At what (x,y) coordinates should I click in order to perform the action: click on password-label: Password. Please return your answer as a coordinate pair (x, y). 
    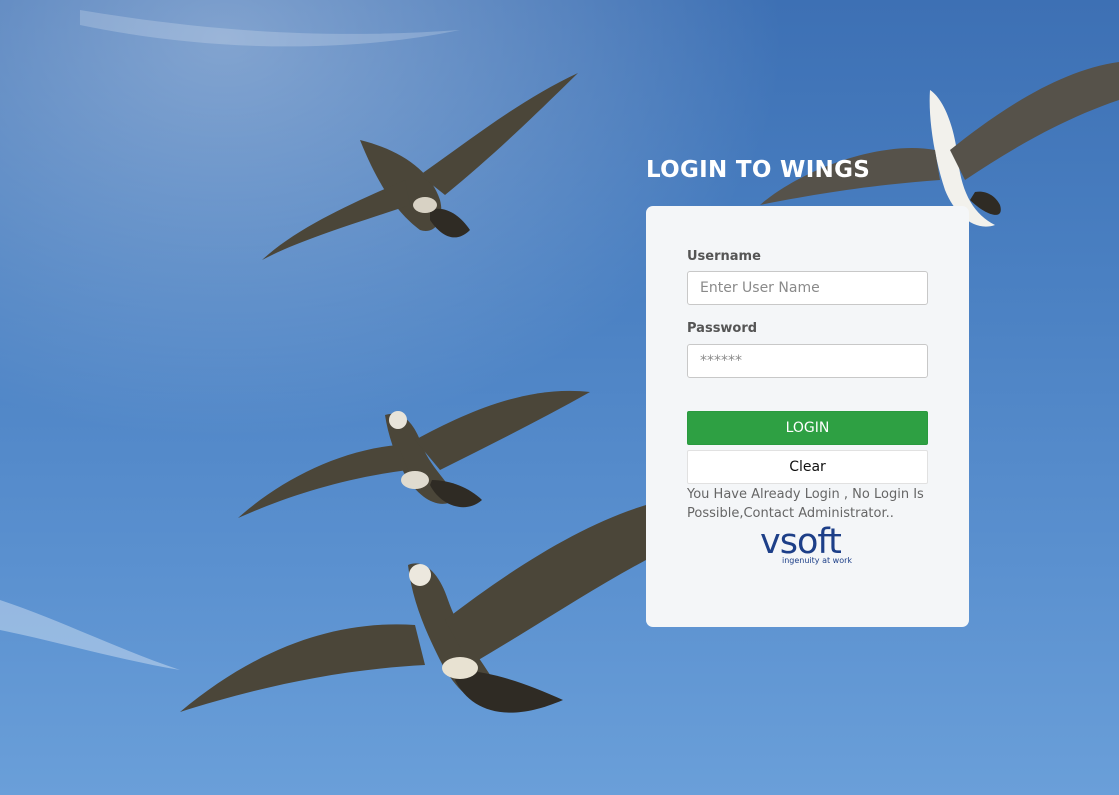
    Looking at the image, I should click on (722, 328).